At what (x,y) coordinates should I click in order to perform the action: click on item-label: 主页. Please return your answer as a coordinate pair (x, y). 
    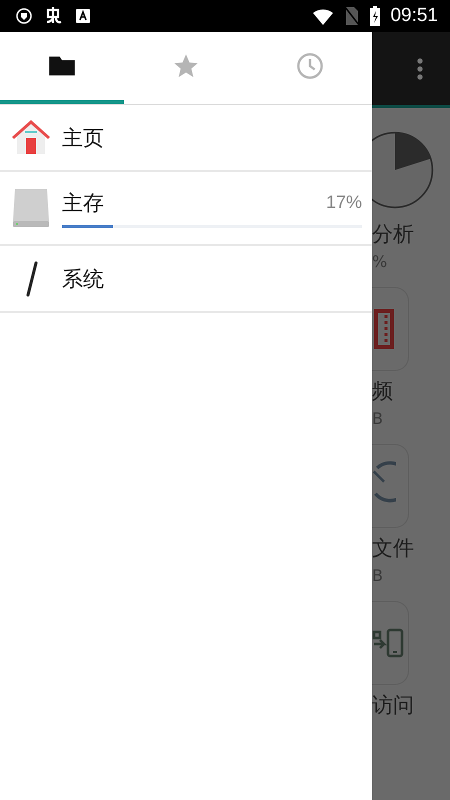
    Looking at the image, I should click on (83, 138).